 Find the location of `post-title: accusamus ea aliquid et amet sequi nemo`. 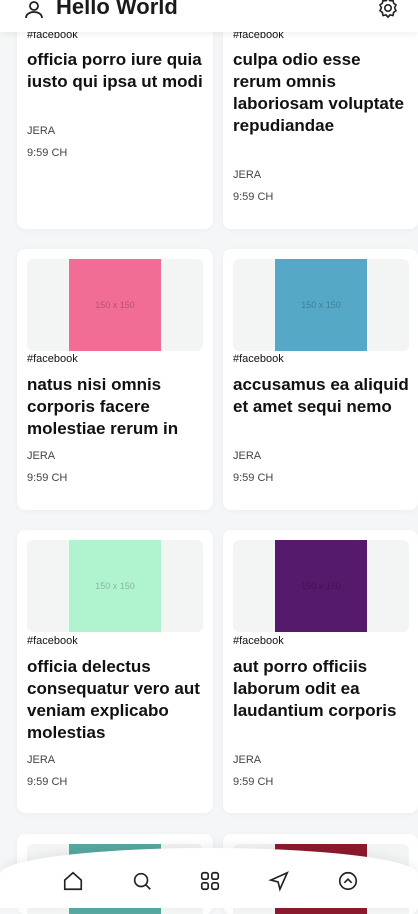

post-title: accusamus ea aliquid et amet sequi nemo is located at coordinates (322, 396).